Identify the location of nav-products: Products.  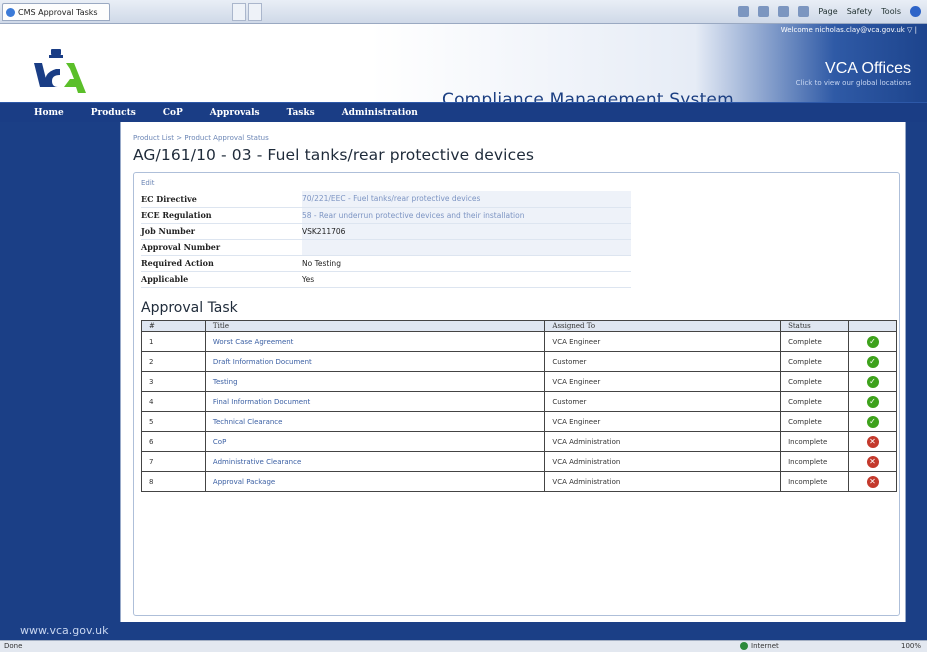
(113, 113).